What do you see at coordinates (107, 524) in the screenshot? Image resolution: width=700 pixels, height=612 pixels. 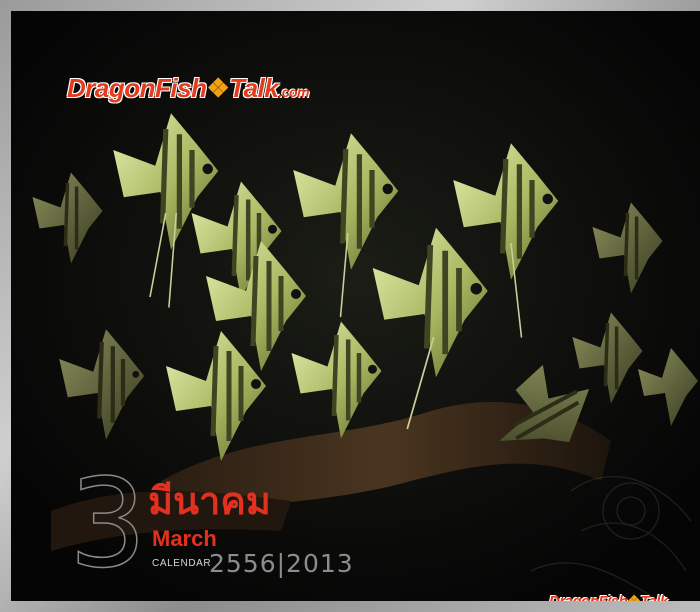 I see `month-number: 3` at bounding box center [107, 524].